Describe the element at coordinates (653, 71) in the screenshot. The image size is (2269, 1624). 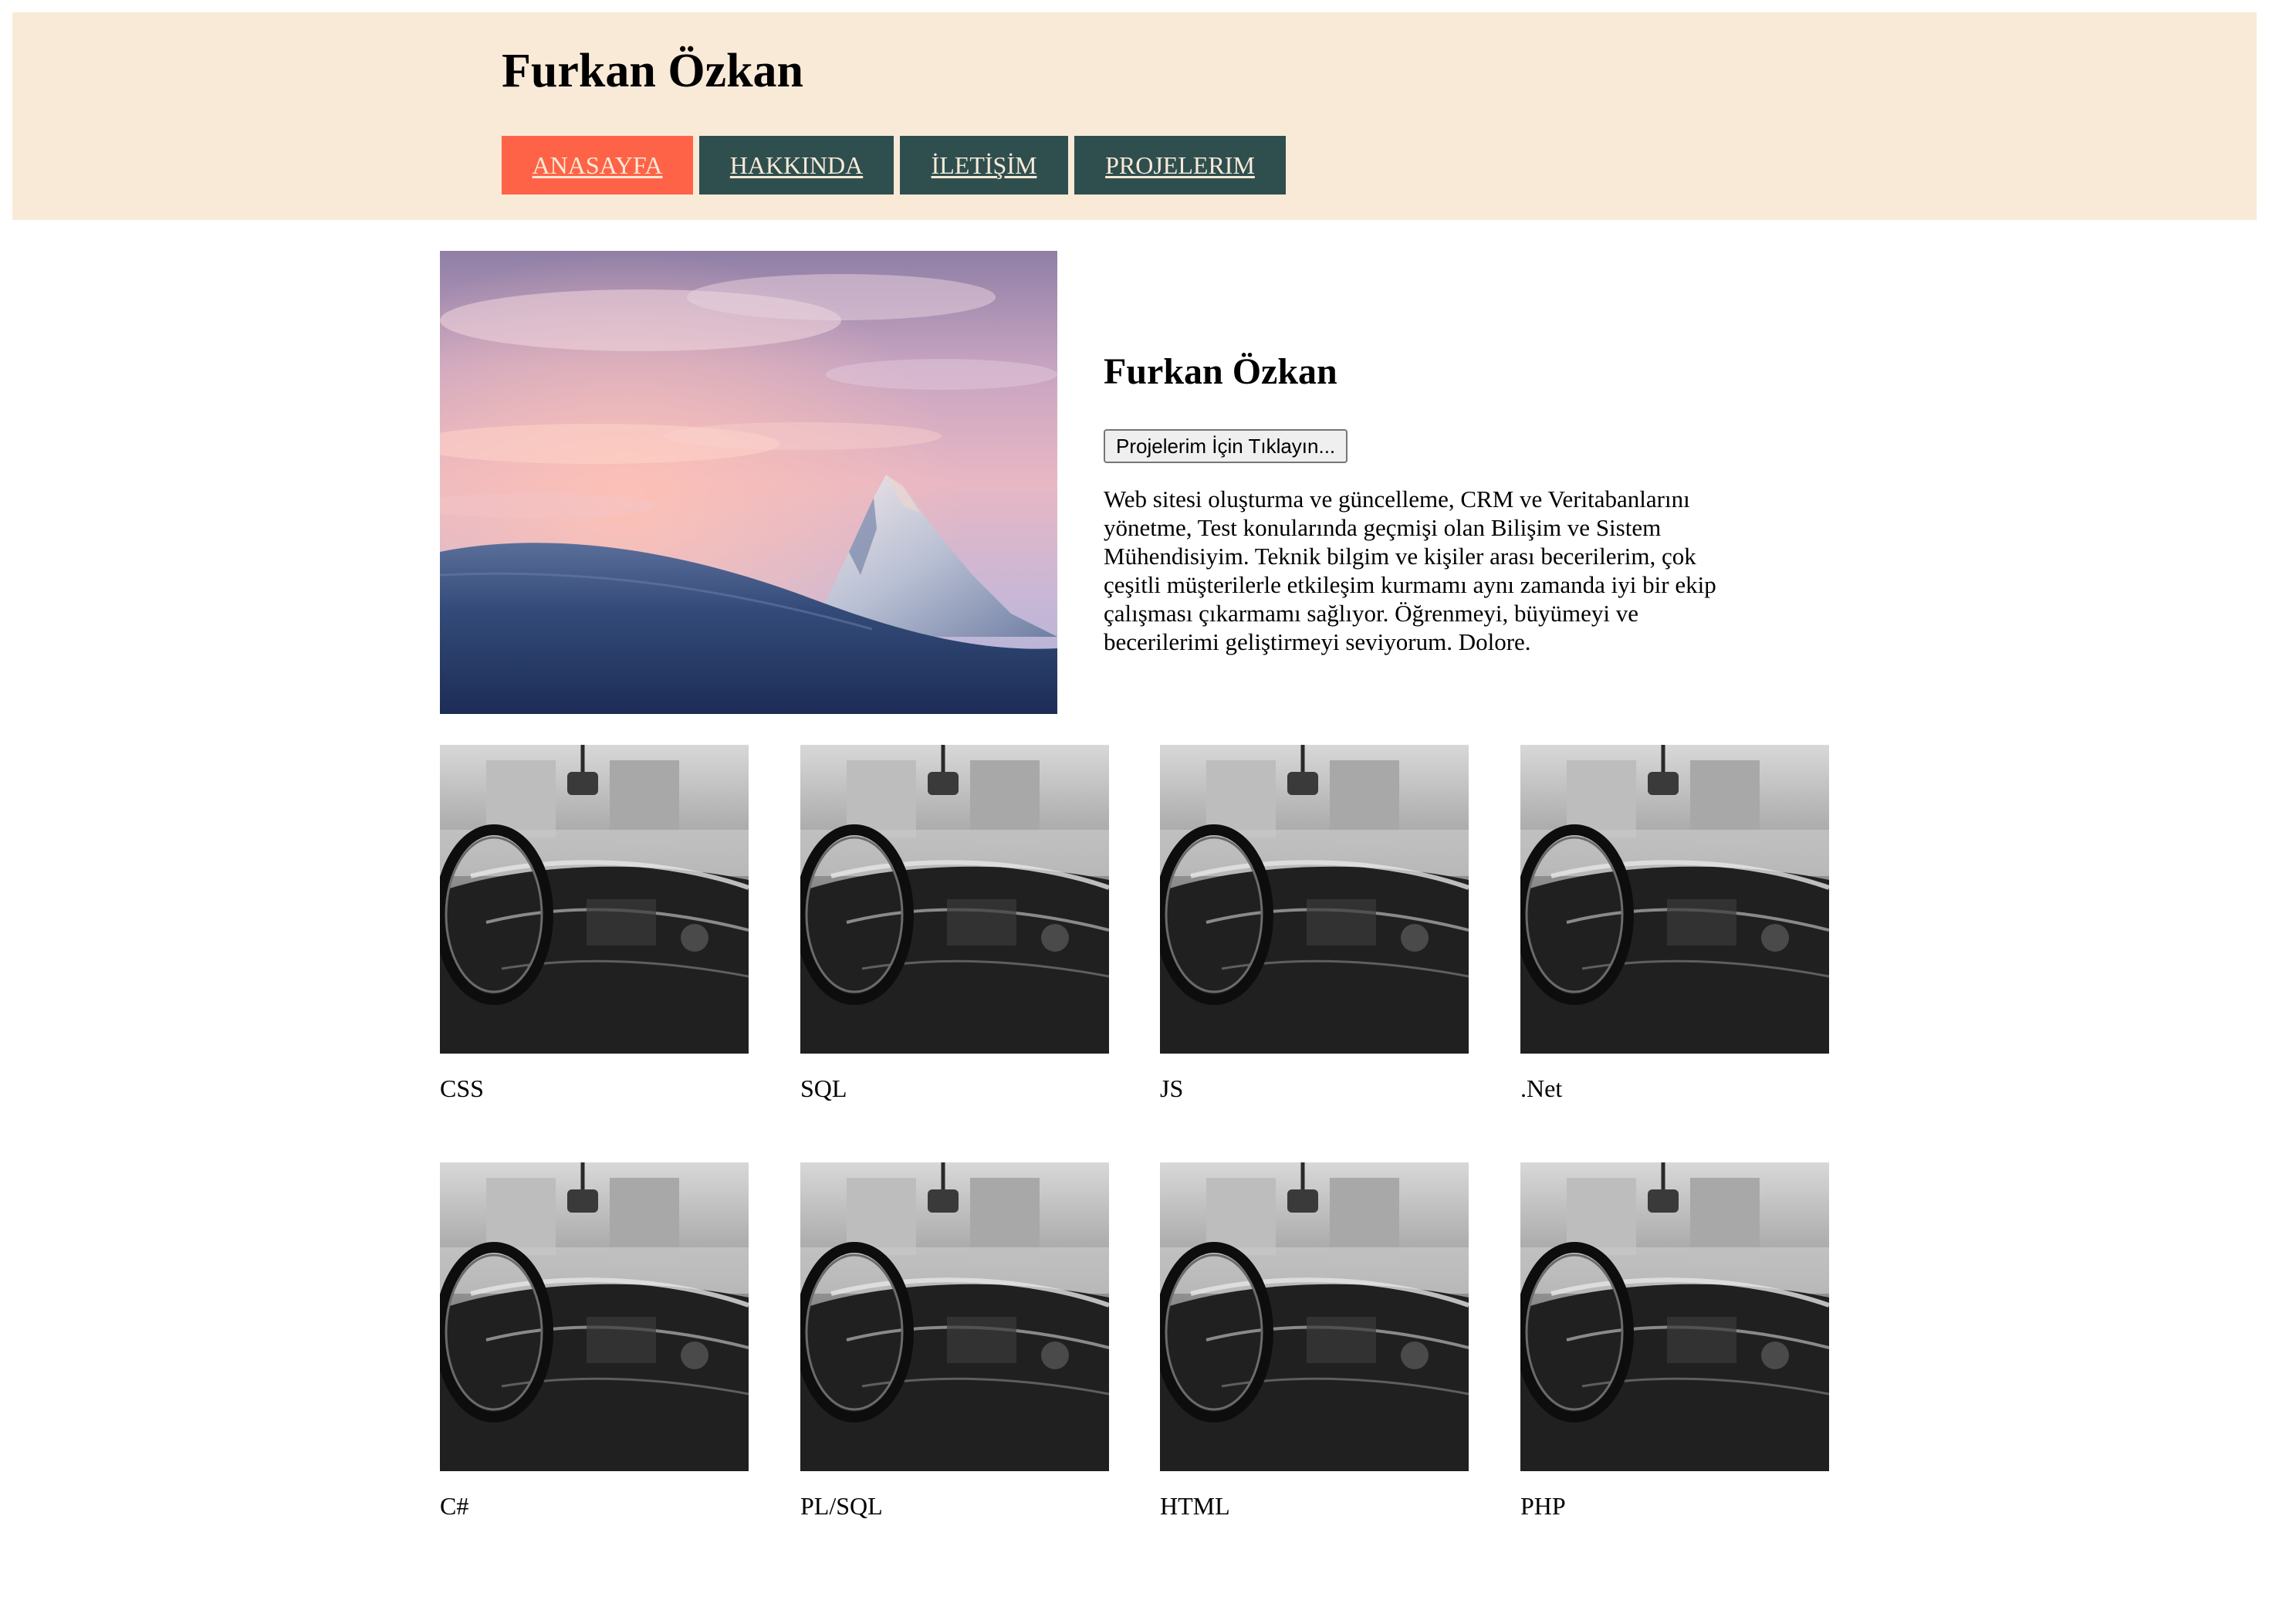
I see `site-title: Furkan Özkan` at that location.